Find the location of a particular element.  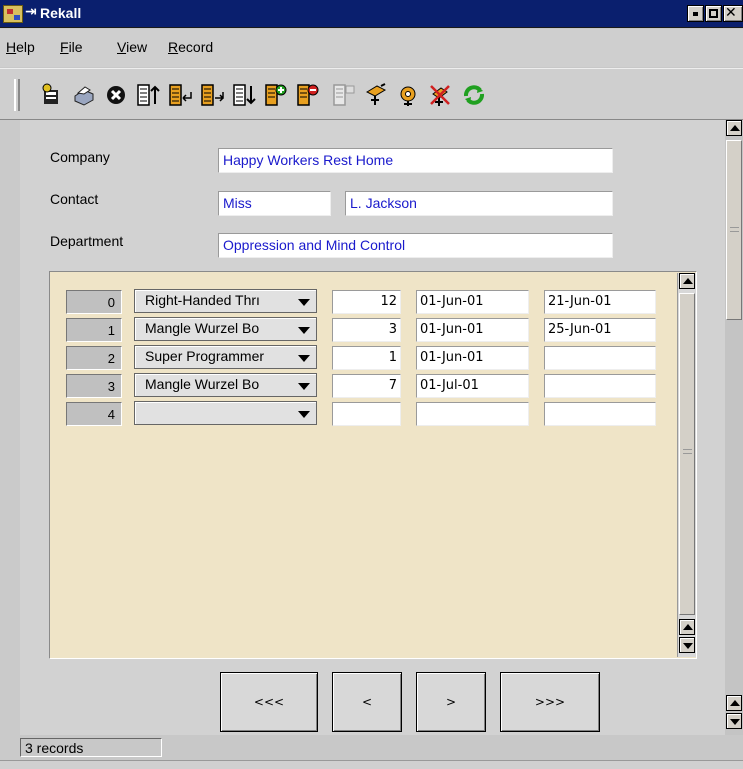

next-record-icon is located at coordinates (212, 95).